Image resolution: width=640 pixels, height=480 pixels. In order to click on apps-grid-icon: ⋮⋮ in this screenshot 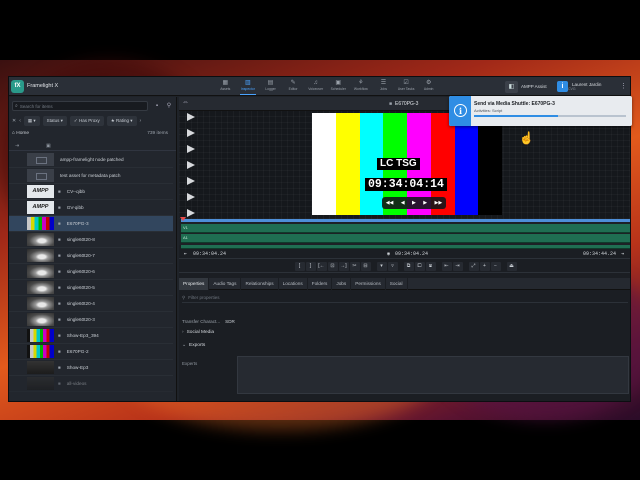, I will do `click(625, 86)`.